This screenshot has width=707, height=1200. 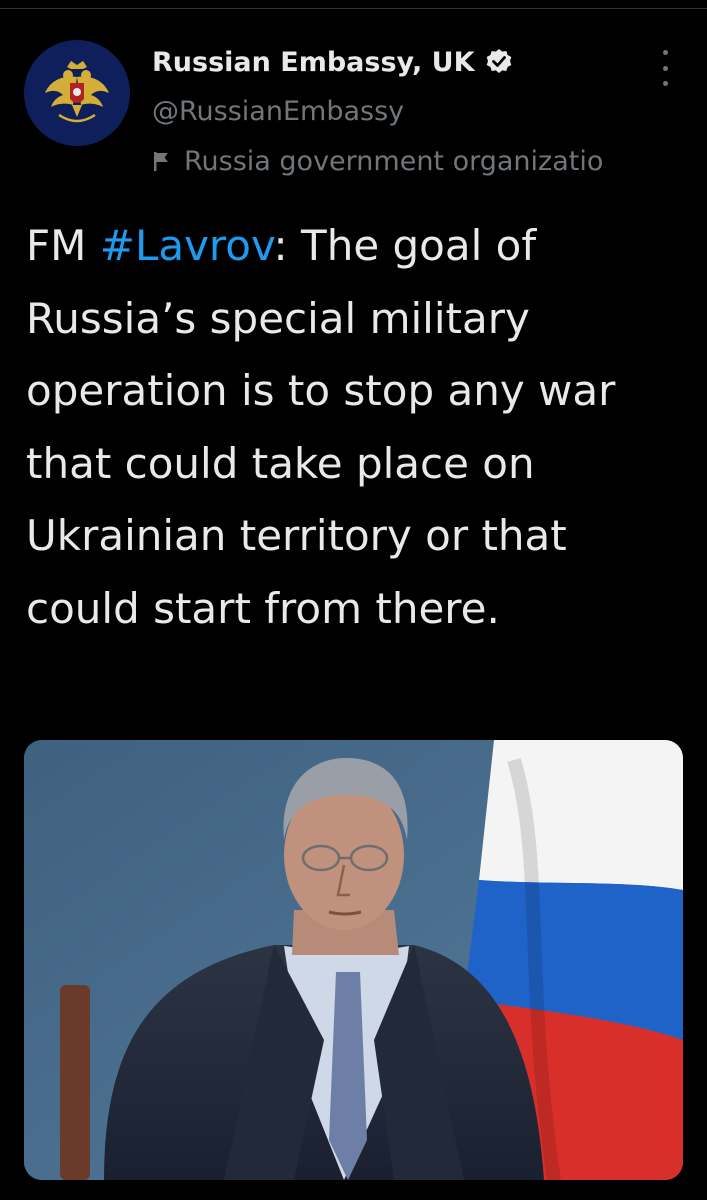 I want to click on display-name: Russian Embassy, UK, so click(x=313, y=62).